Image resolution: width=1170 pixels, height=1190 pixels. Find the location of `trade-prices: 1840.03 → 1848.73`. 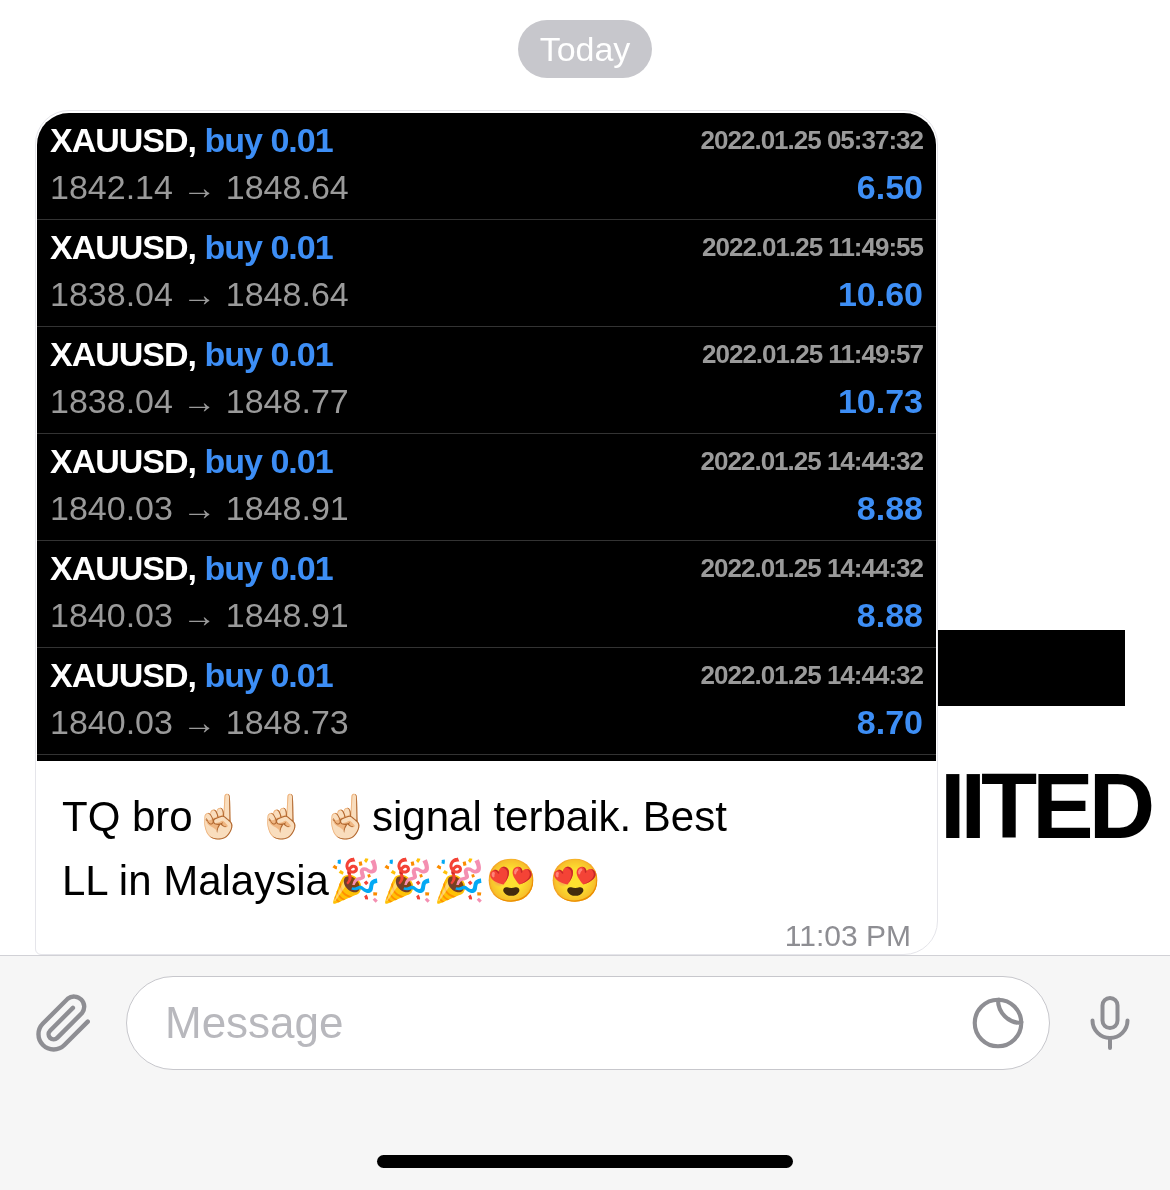

trade-prices: 1840.03 → 1848.73 is located at coordinates (199, 722).